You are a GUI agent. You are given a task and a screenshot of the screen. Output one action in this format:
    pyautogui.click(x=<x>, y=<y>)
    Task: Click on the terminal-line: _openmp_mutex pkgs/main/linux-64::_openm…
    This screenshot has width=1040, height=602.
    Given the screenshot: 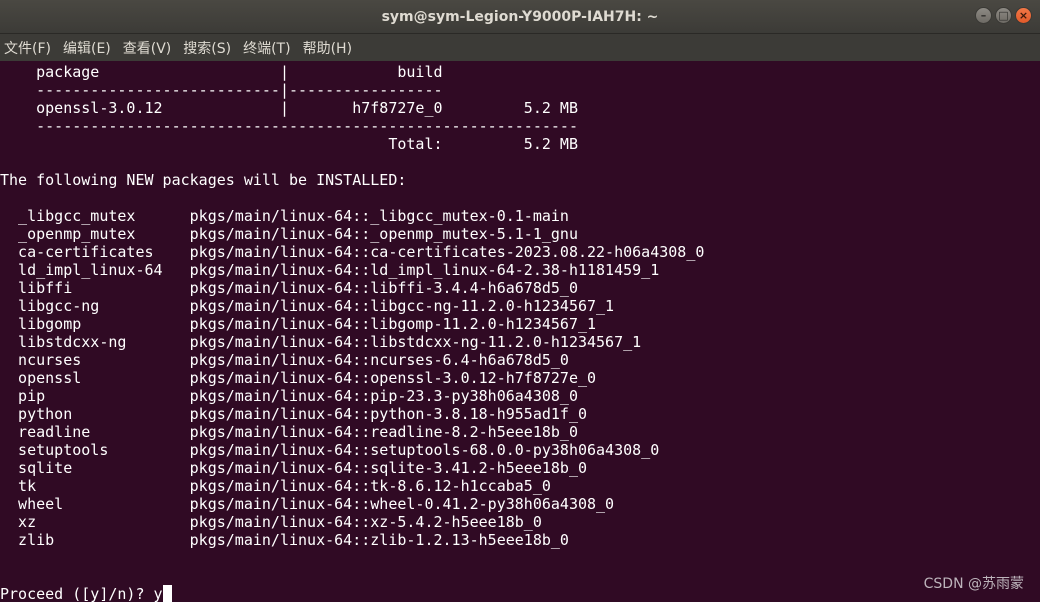 What is the action you would take?
    pyautogui.click(x=289, y=234)
    